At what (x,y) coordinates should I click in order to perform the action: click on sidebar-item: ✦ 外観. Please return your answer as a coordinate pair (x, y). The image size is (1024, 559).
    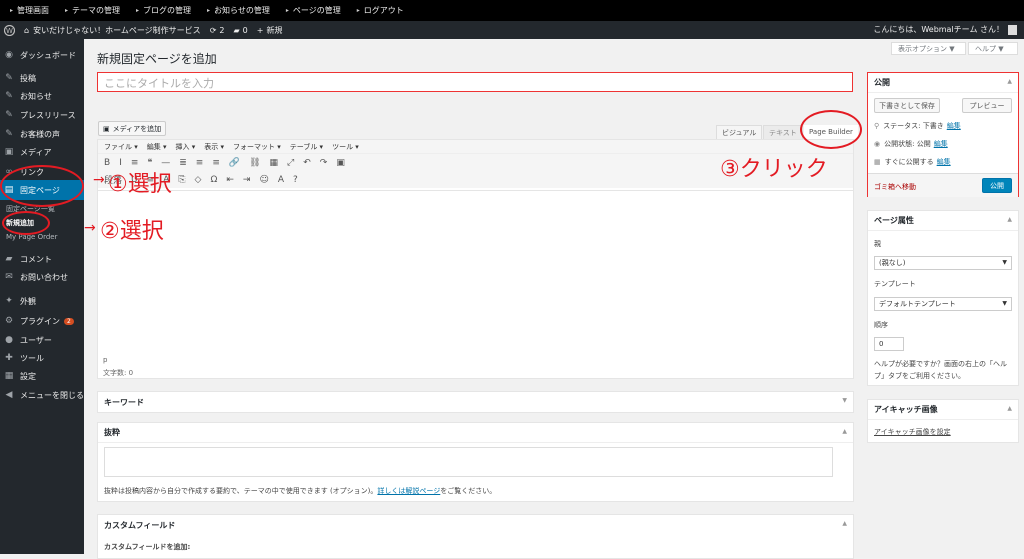
    Looking at the image, I should click on (42, 301).